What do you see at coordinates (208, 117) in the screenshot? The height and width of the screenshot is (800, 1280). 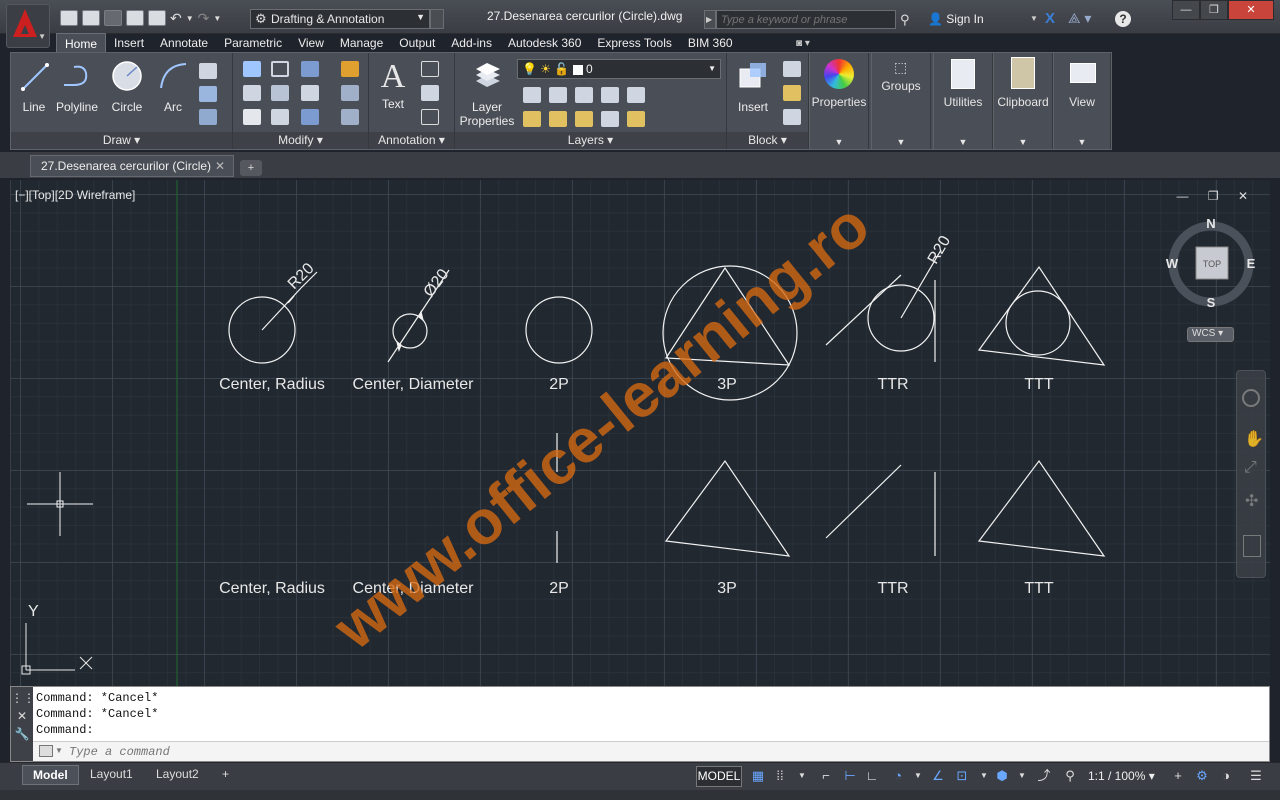 I see `boundary-icon` at bounding box center [208, 117].